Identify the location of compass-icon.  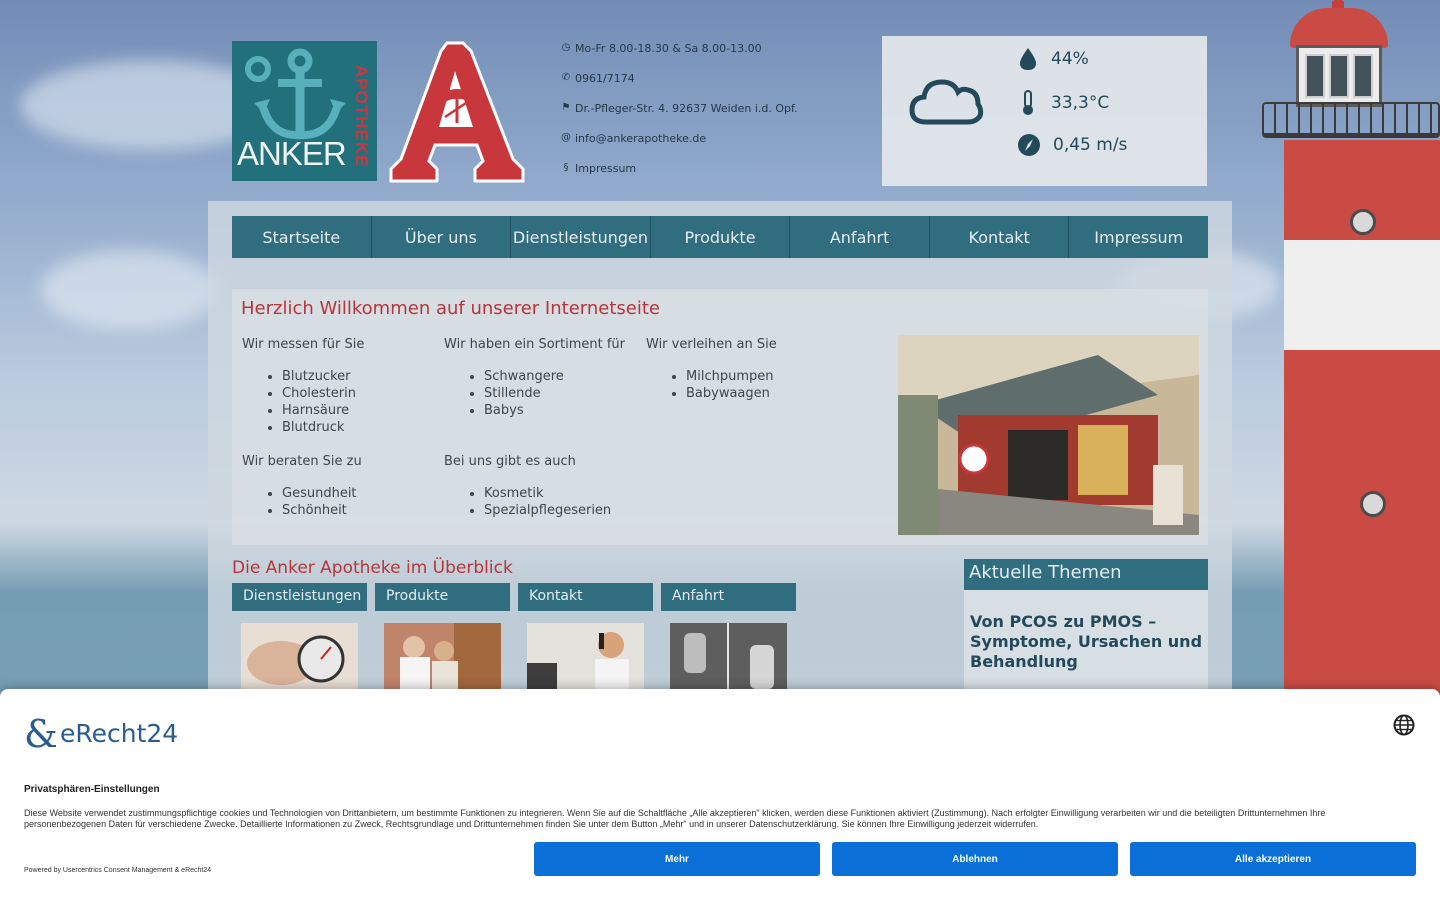
(1029, 145).